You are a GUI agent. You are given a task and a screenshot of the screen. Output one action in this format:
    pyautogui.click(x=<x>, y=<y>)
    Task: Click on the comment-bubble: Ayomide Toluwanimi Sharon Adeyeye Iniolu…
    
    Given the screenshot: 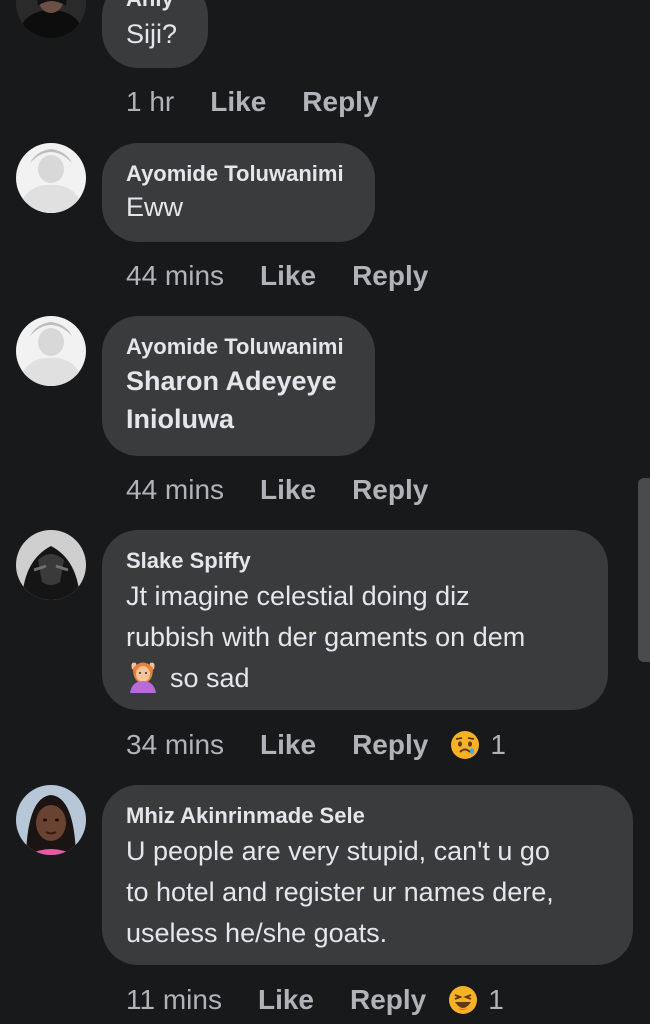 What is the action you would take?
    pyautogui.click(x=238, y=386)
    